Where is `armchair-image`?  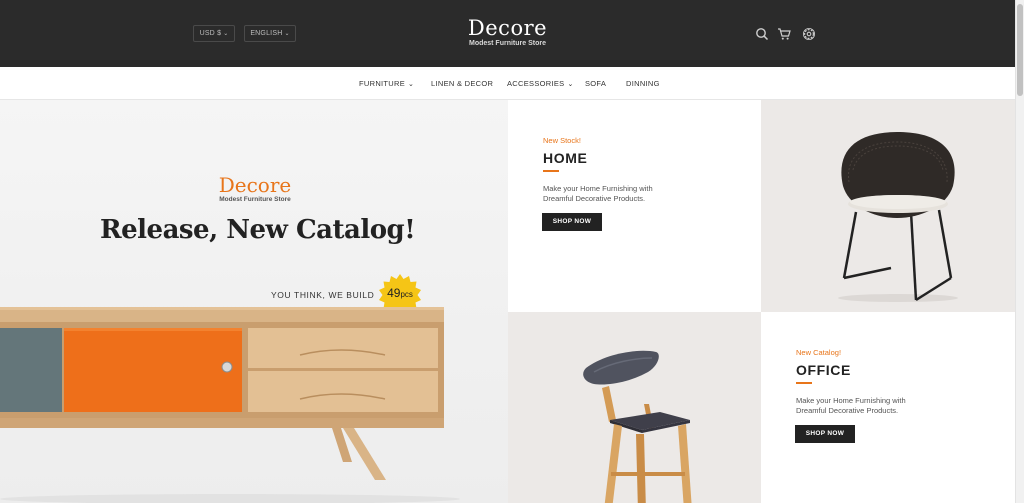
armchair-image is located at coordinates (898, 217).